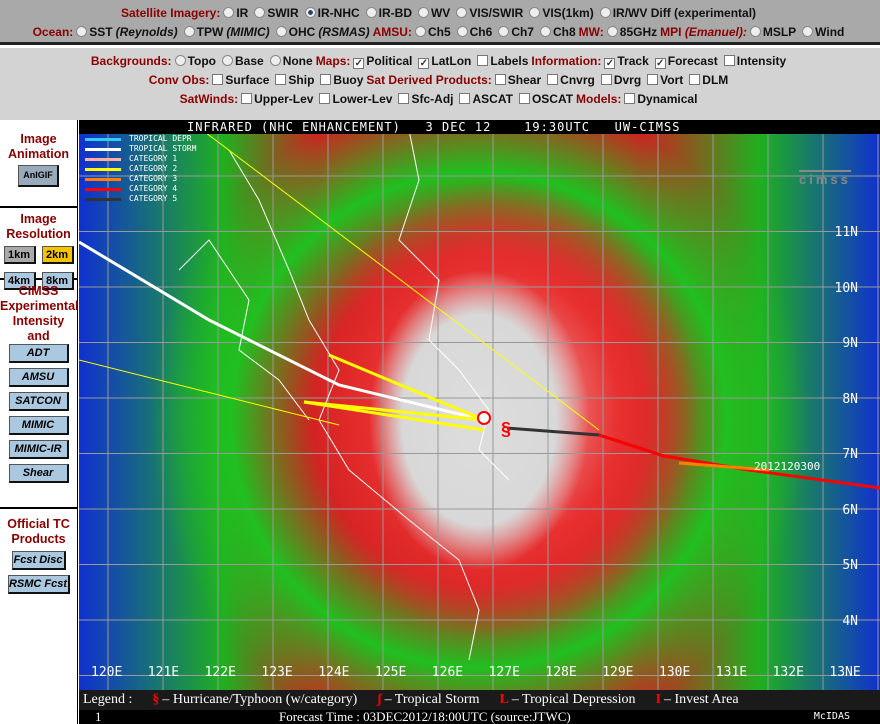 The height and width of the screenshot is (724, 880). Describe the element at coordinates (509, 61) in the screenshot. I see `checkbox-label: Labels` at that location.